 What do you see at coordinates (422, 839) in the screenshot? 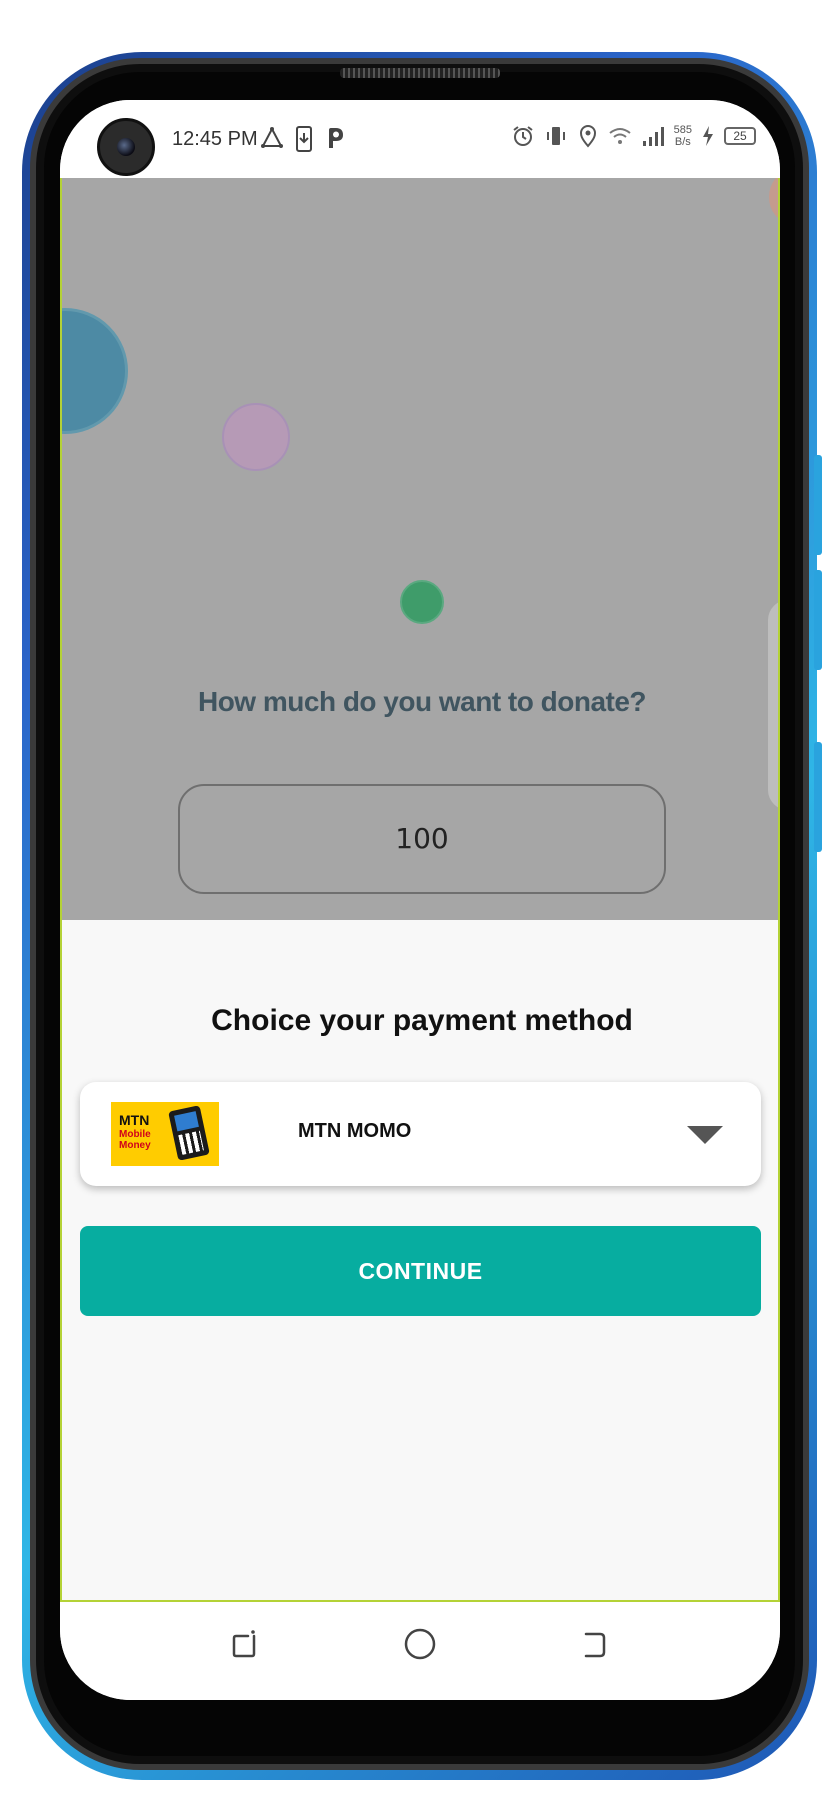
I see `donation-amount-input: 100` at bounding box center [422, 839].